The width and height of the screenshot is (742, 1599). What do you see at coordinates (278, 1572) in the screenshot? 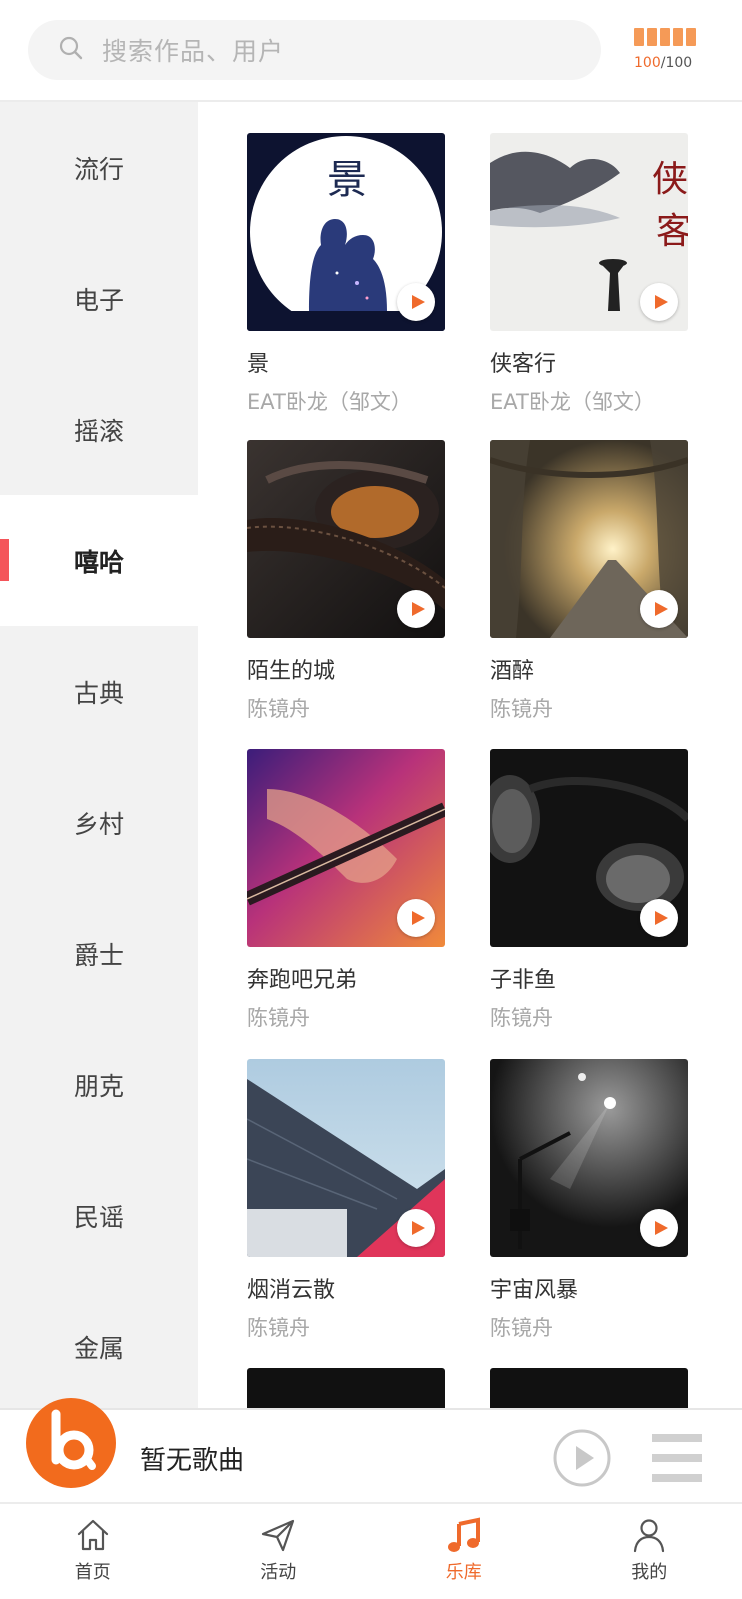
I see `nav-label: 活动` at bounding box center [278, 1572].